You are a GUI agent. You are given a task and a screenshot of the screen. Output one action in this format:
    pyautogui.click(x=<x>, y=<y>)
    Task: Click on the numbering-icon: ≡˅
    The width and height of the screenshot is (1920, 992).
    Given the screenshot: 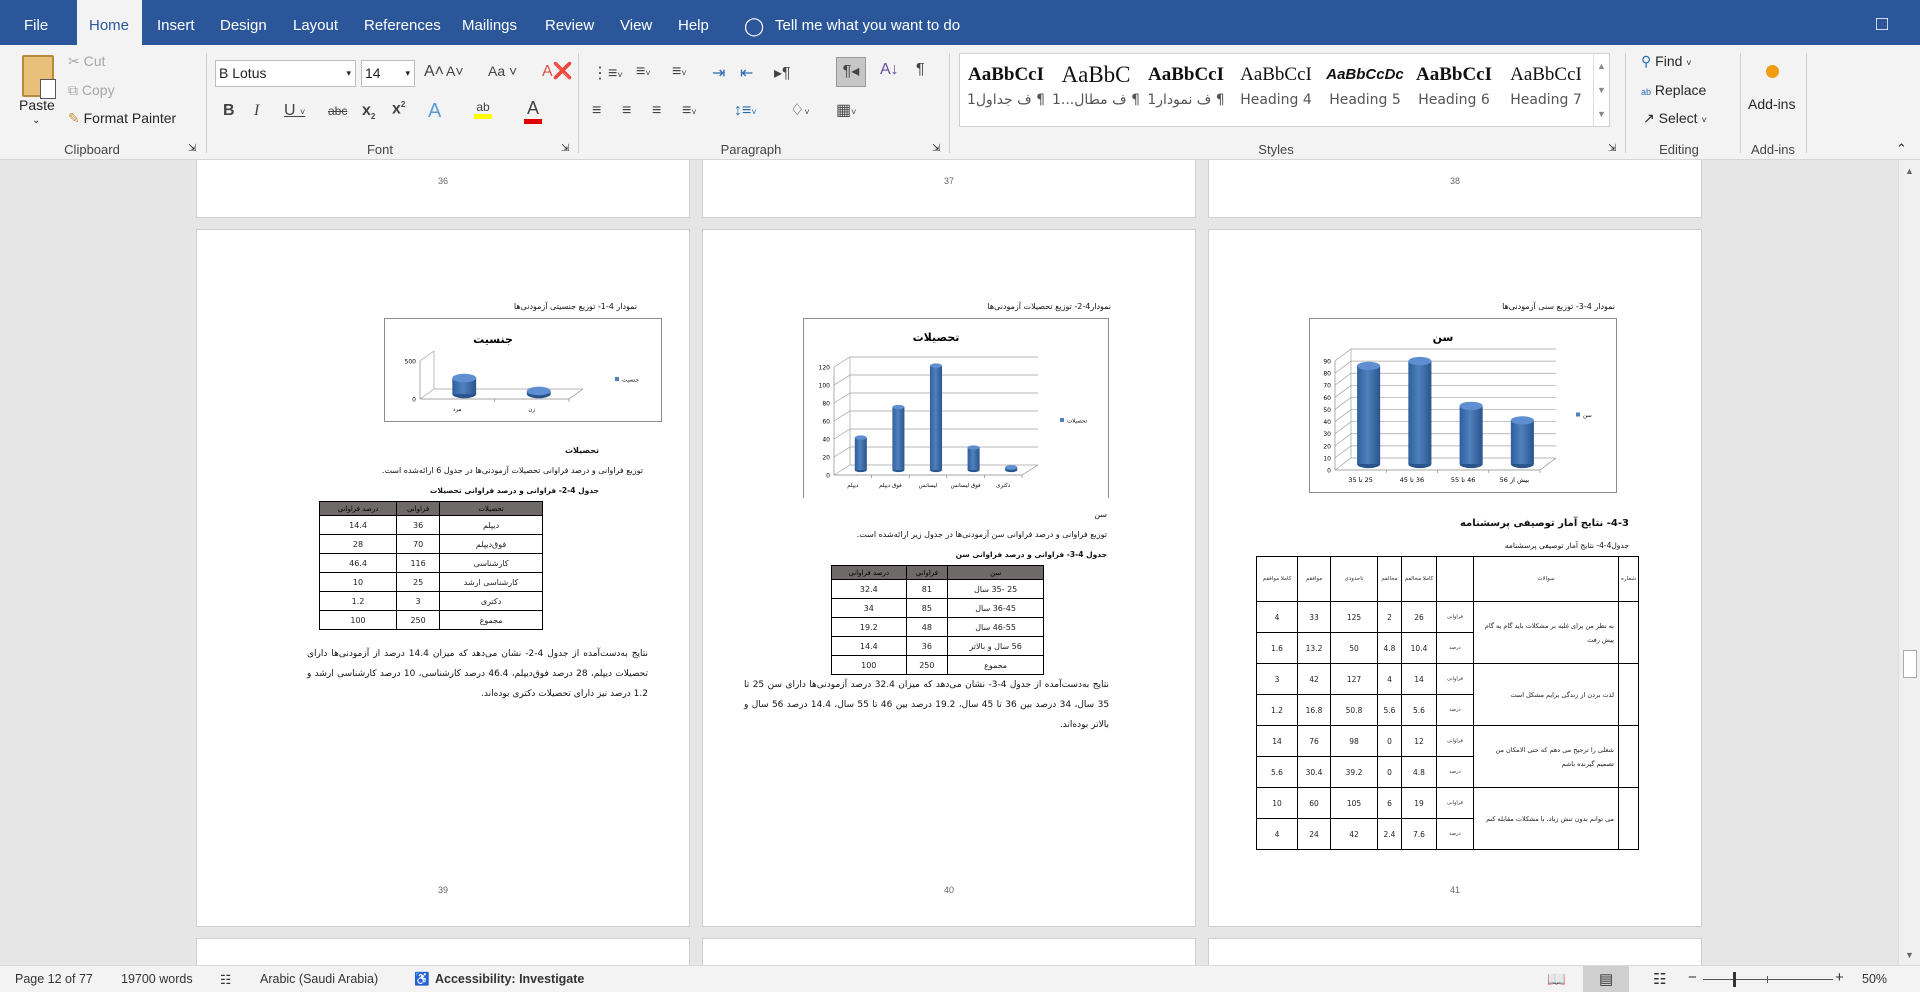 What is the action you would take?
    pyautogui.click(x=643, y=72)
    